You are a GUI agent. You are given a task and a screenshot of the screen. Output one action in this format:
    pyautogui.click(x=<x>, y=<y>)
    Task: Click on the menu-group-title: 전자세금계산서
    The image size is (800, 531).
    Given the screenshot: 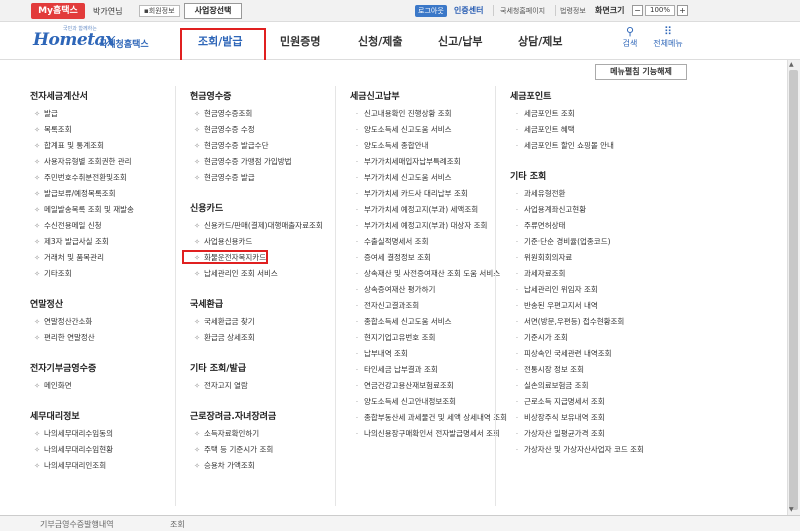 What is the action you would take?
    pyautogui.click(x=112, y=97)
    